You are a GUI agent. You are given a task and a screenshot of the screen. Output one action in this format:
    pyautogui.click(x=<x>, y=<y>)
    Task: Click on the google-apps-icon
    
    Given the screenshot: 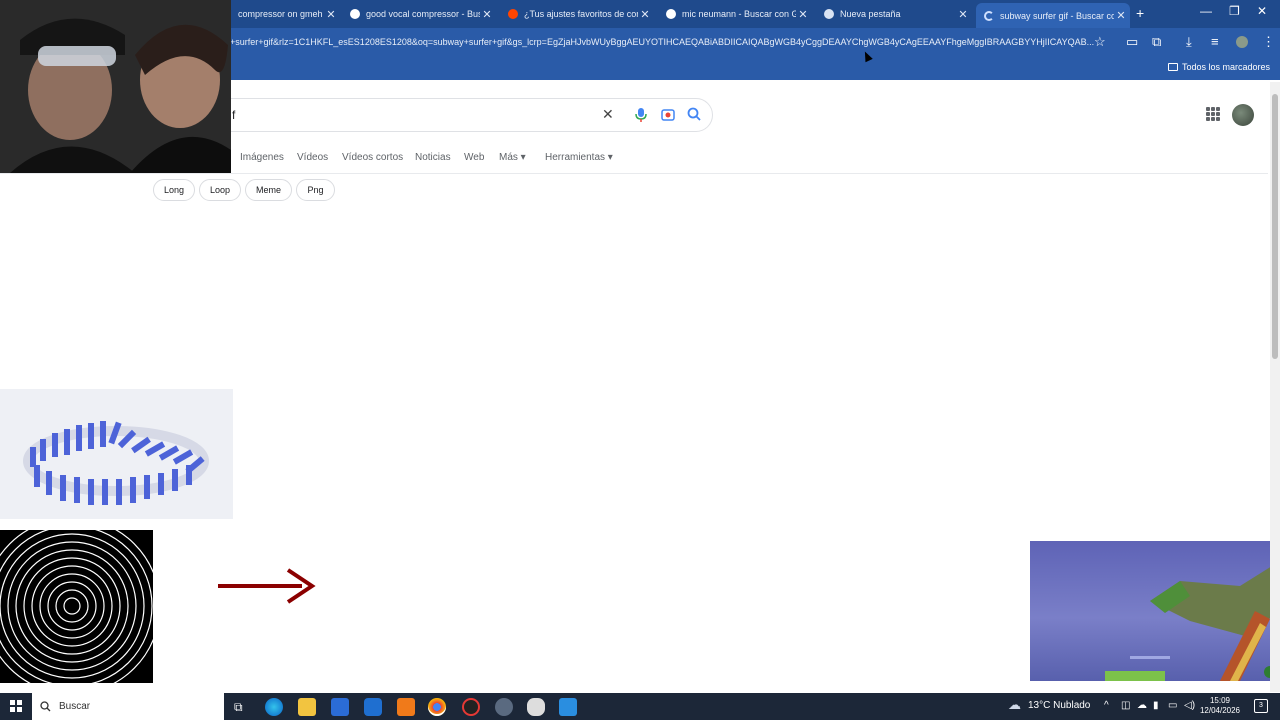 What is the action you would take?
    pyautogui.click(x=1213, y=114)
    